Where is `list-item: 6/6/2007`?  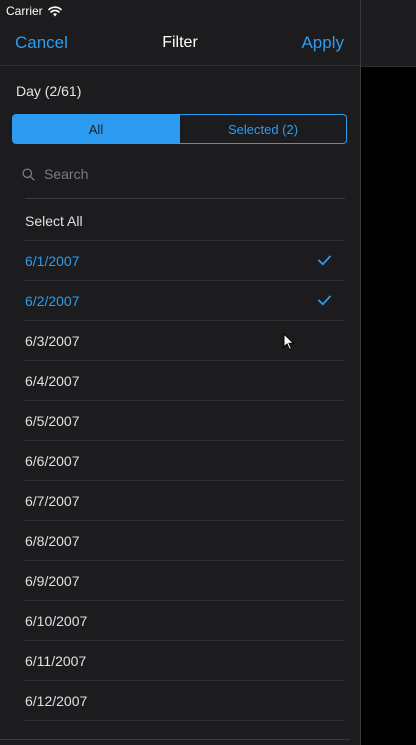
list-item: 6/6/2007 is located at coordinates (185, 461).